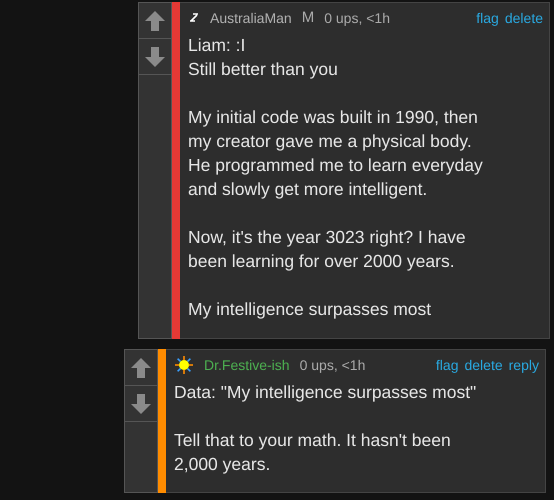 This screenshot has width=554, height=500. Describe the element at coordinates (194, 18) in the screenshot. I see `zigzag-icon` at that location.